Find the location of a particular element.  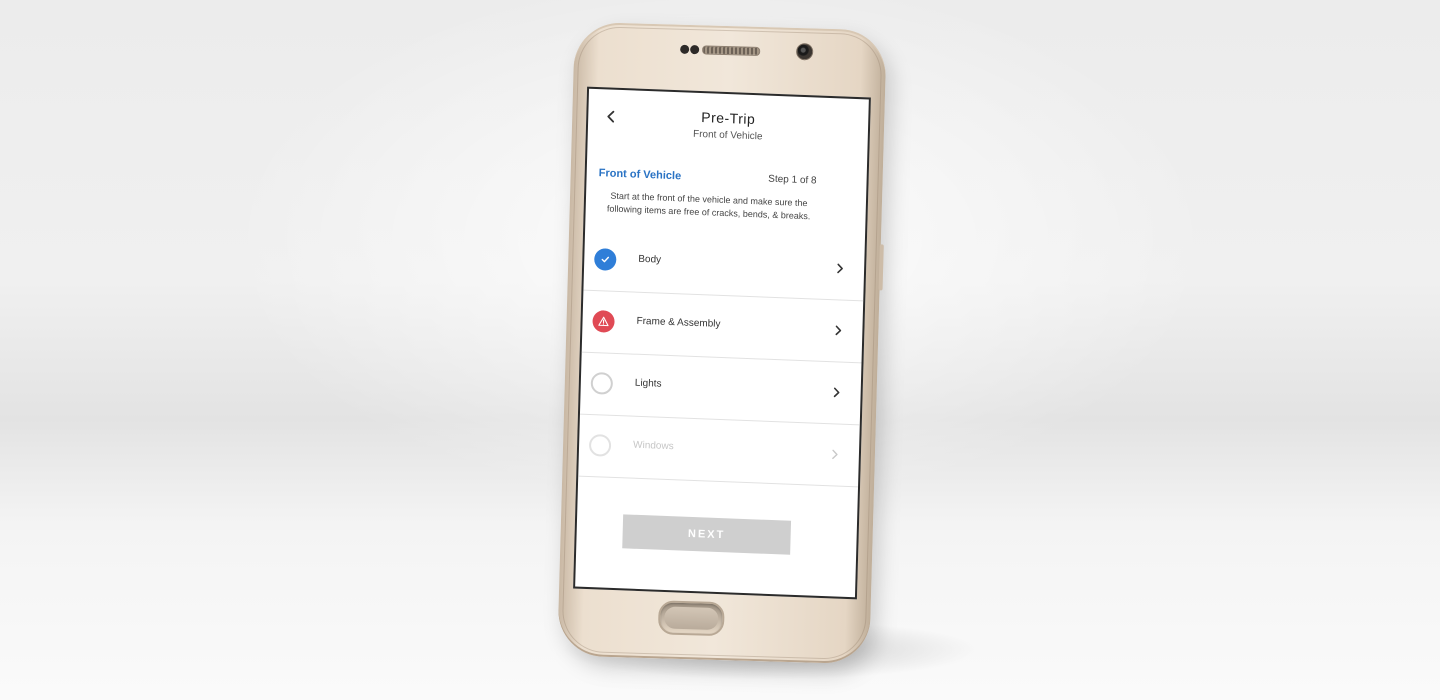

fingerprint-sensor is located at coordinates (691, 618).